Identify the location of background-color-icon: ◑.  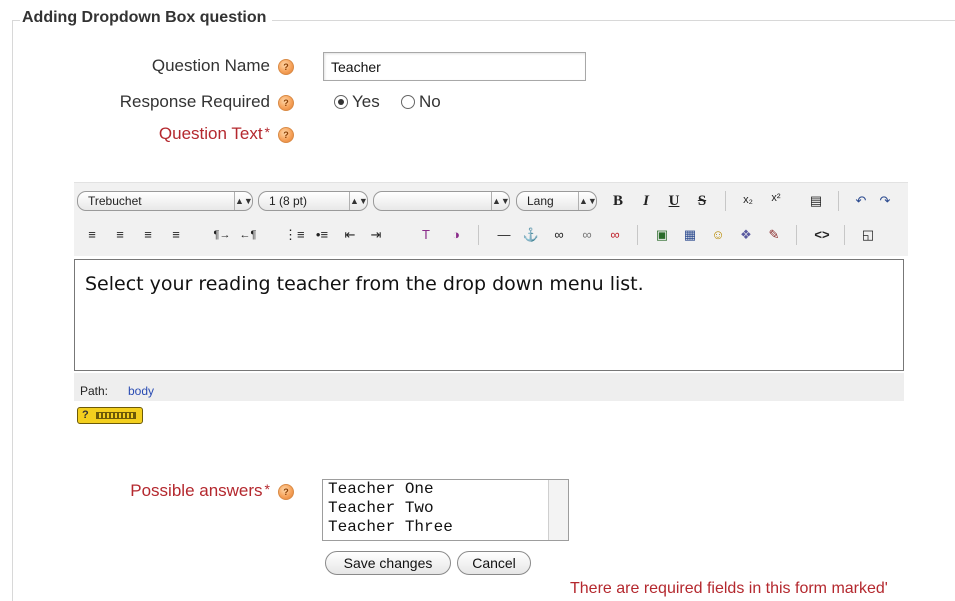
(456, 235).